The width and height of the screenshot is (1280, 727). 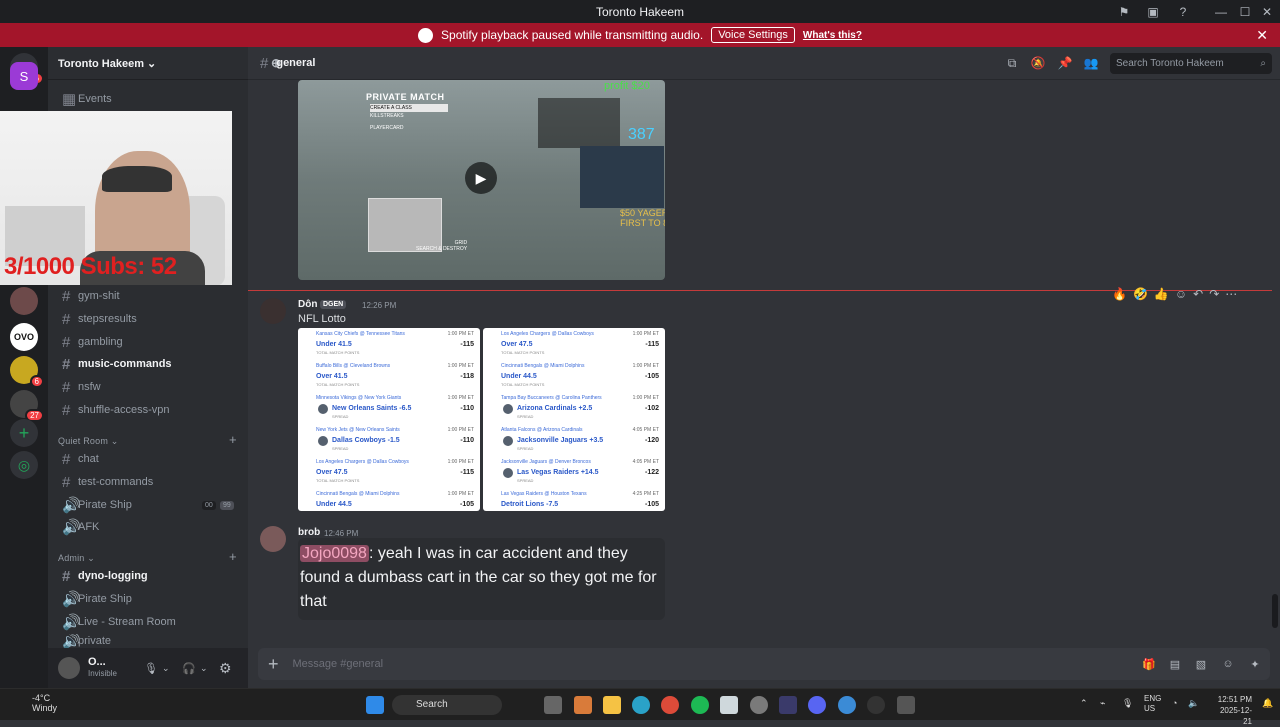 What do you see at coordinates (24, 433) in the screenshot?
I see `add-server-icon: +` at bounding box center [24, 433].